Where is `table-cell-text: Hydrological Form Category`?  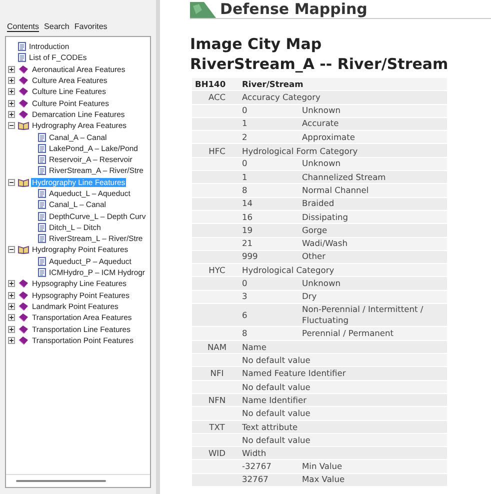
table-cell-text: Hydrological Form Category is located at coordinates (300, 151).